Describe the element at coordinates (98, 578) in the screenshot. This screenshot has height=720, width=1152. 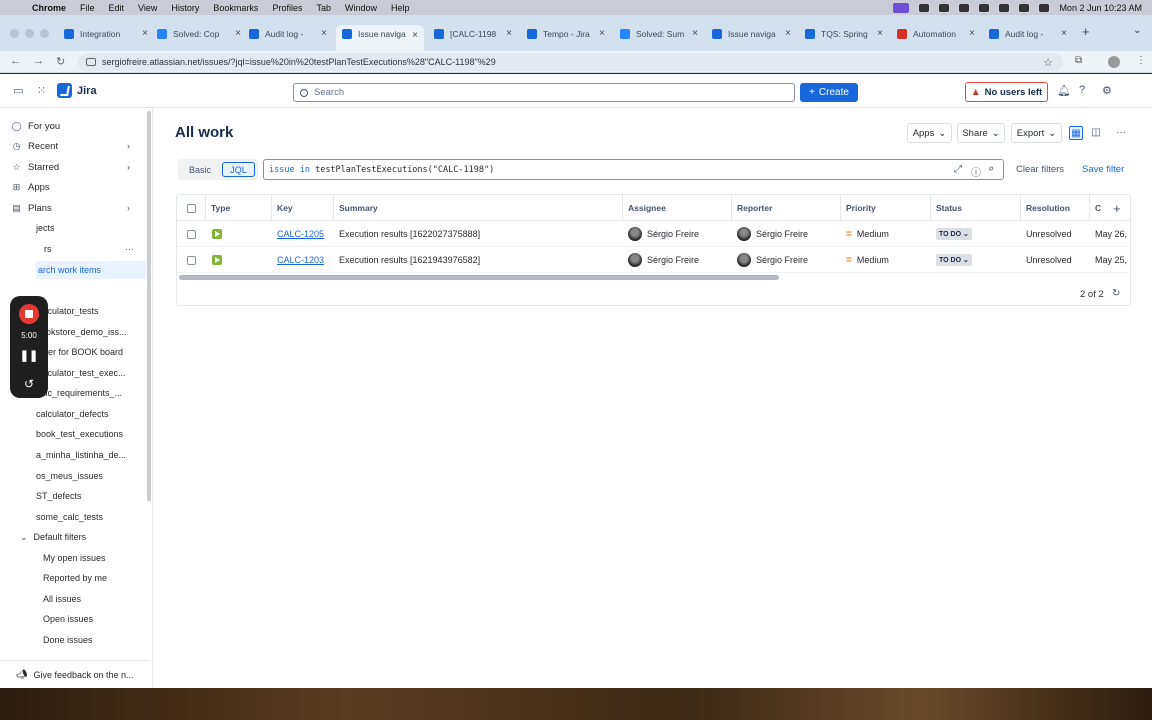
I see `default-filter-item: Reported by me` at that location.